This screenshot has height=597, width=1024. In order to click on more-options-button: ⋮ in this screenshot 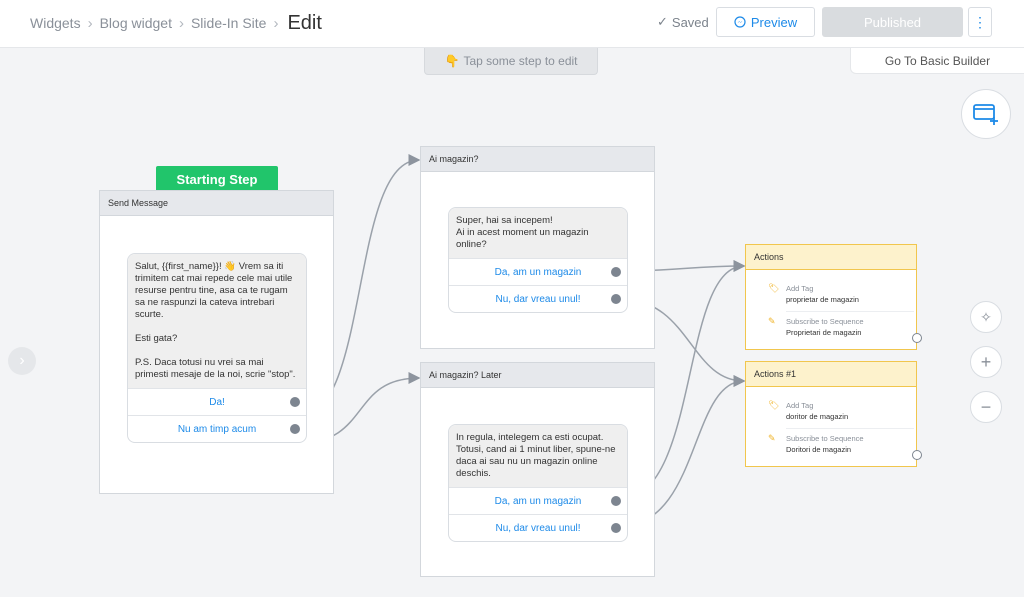, I will do `click(980, 22)`.